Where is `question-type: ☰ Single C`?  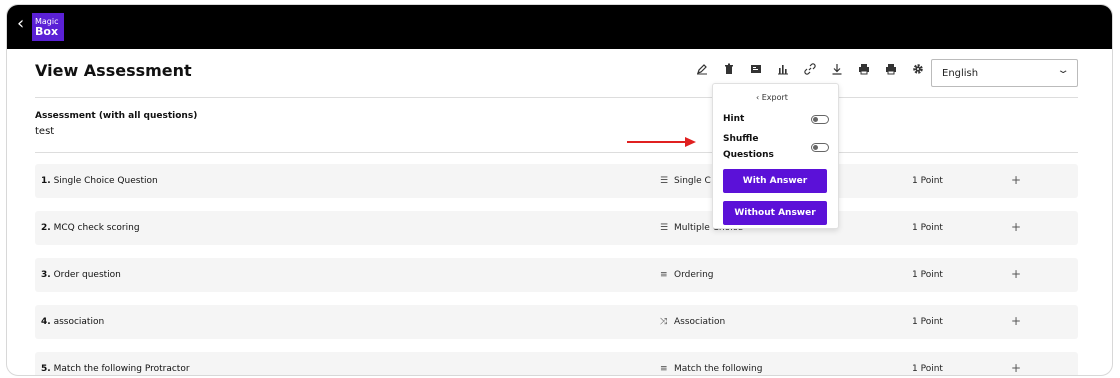 question-type: ☰ Single C is located at coordinates (685, 181).